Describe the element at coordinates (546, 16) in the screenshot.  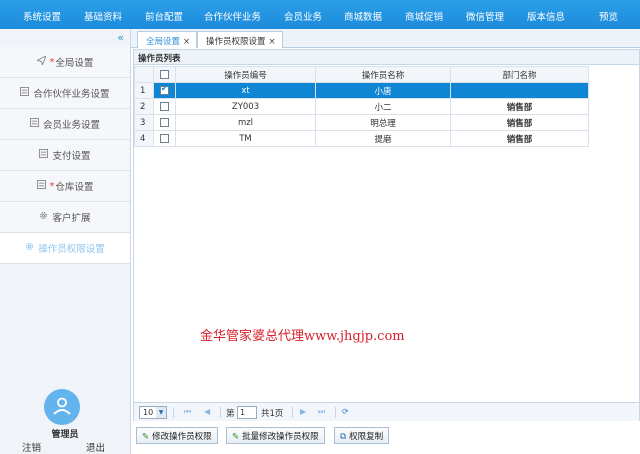
I see `nav-version-info: 版本信息` at that location.